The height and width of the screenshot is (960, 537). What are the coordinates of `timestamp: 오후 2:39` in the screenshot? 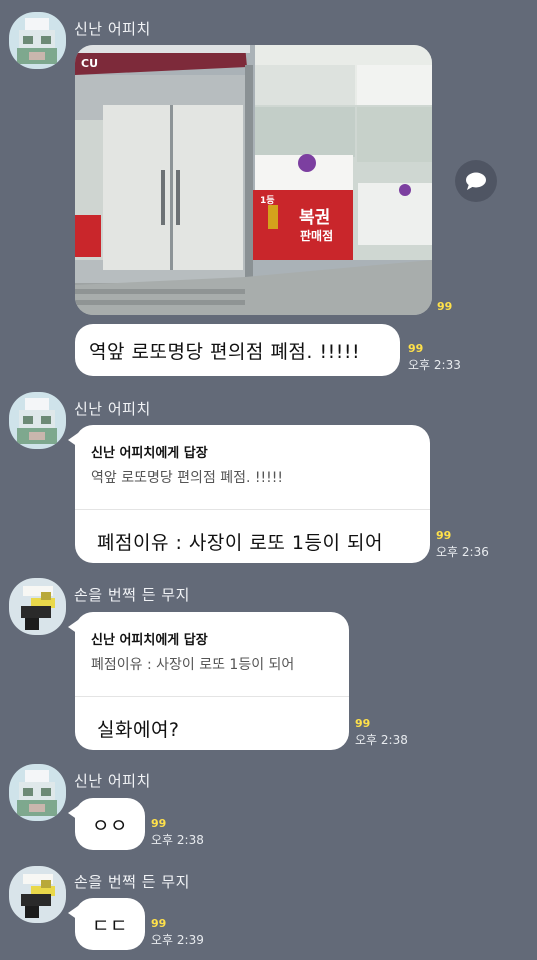 It's located at (177, 940).